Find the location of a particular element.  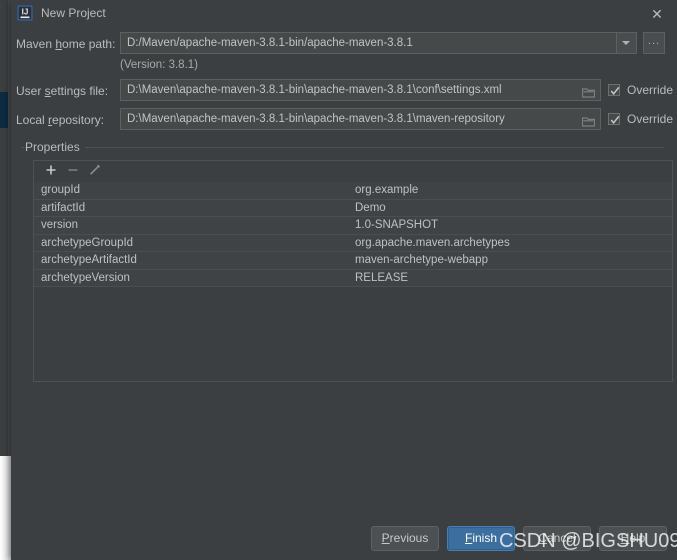

properties-group-label: Properties is located at coordinates (55, 147).